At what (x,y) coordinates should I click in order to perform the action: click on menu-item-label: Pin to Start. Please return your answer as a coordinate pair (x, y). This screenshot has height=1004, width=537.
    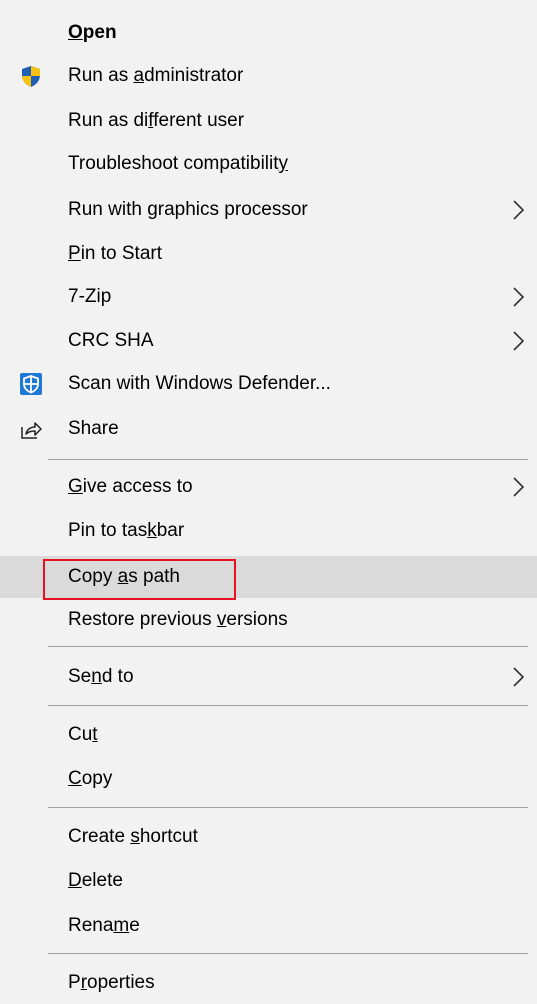
    Looking at the image, I should click on (115, 253).